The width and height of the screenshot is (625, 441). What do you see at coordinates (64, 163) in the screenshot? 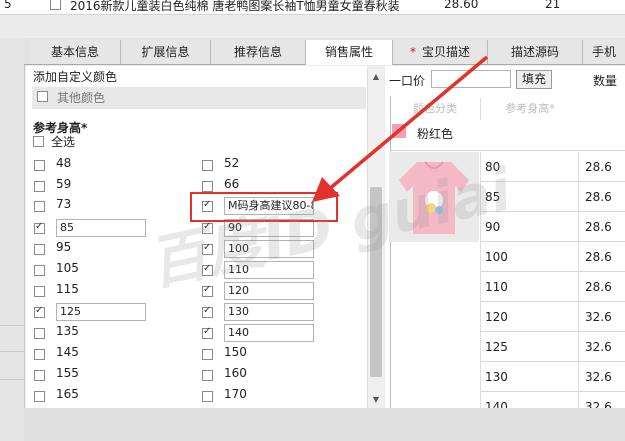
I see `height-option-label: 48` at bounding box center [64, 163].